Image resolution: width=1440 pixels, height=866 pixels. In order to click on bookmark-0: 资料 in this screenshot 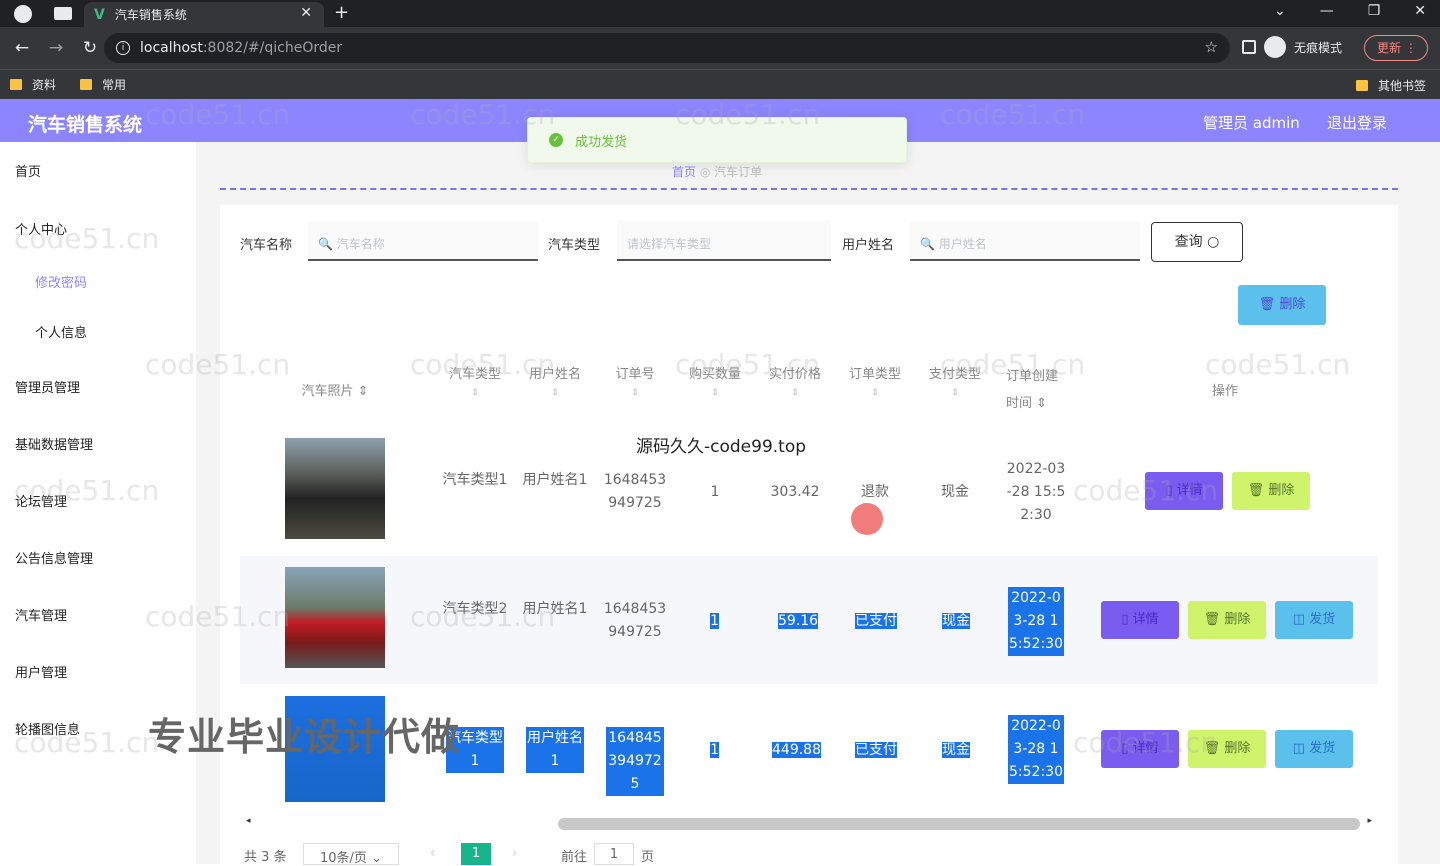, I will do `click(33, 84)`.